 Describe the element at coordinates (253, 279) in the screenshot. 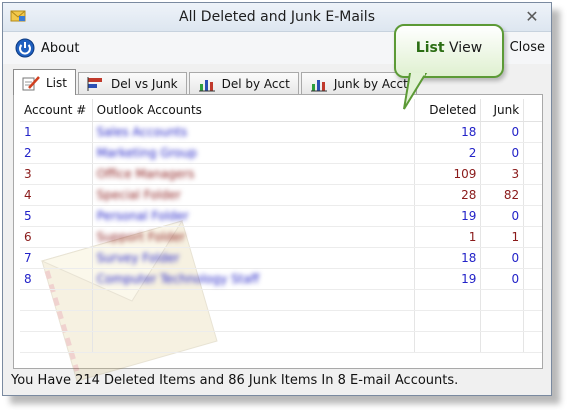

I see `account-name: Computer Technology Staff` at that location.